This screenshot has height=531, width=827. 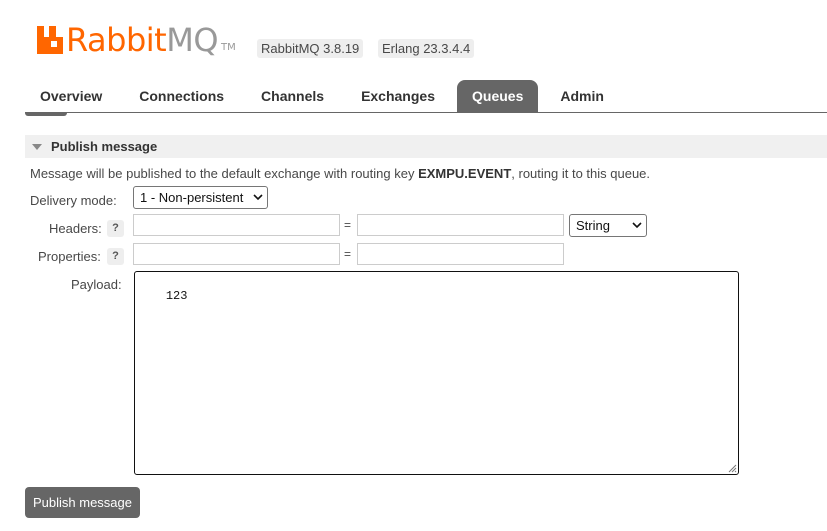 What do you see at coordinates (426, 146) in the screenshot?
I see `publish-message-section-toggle: Publish message` at bounding box center [426, 146].